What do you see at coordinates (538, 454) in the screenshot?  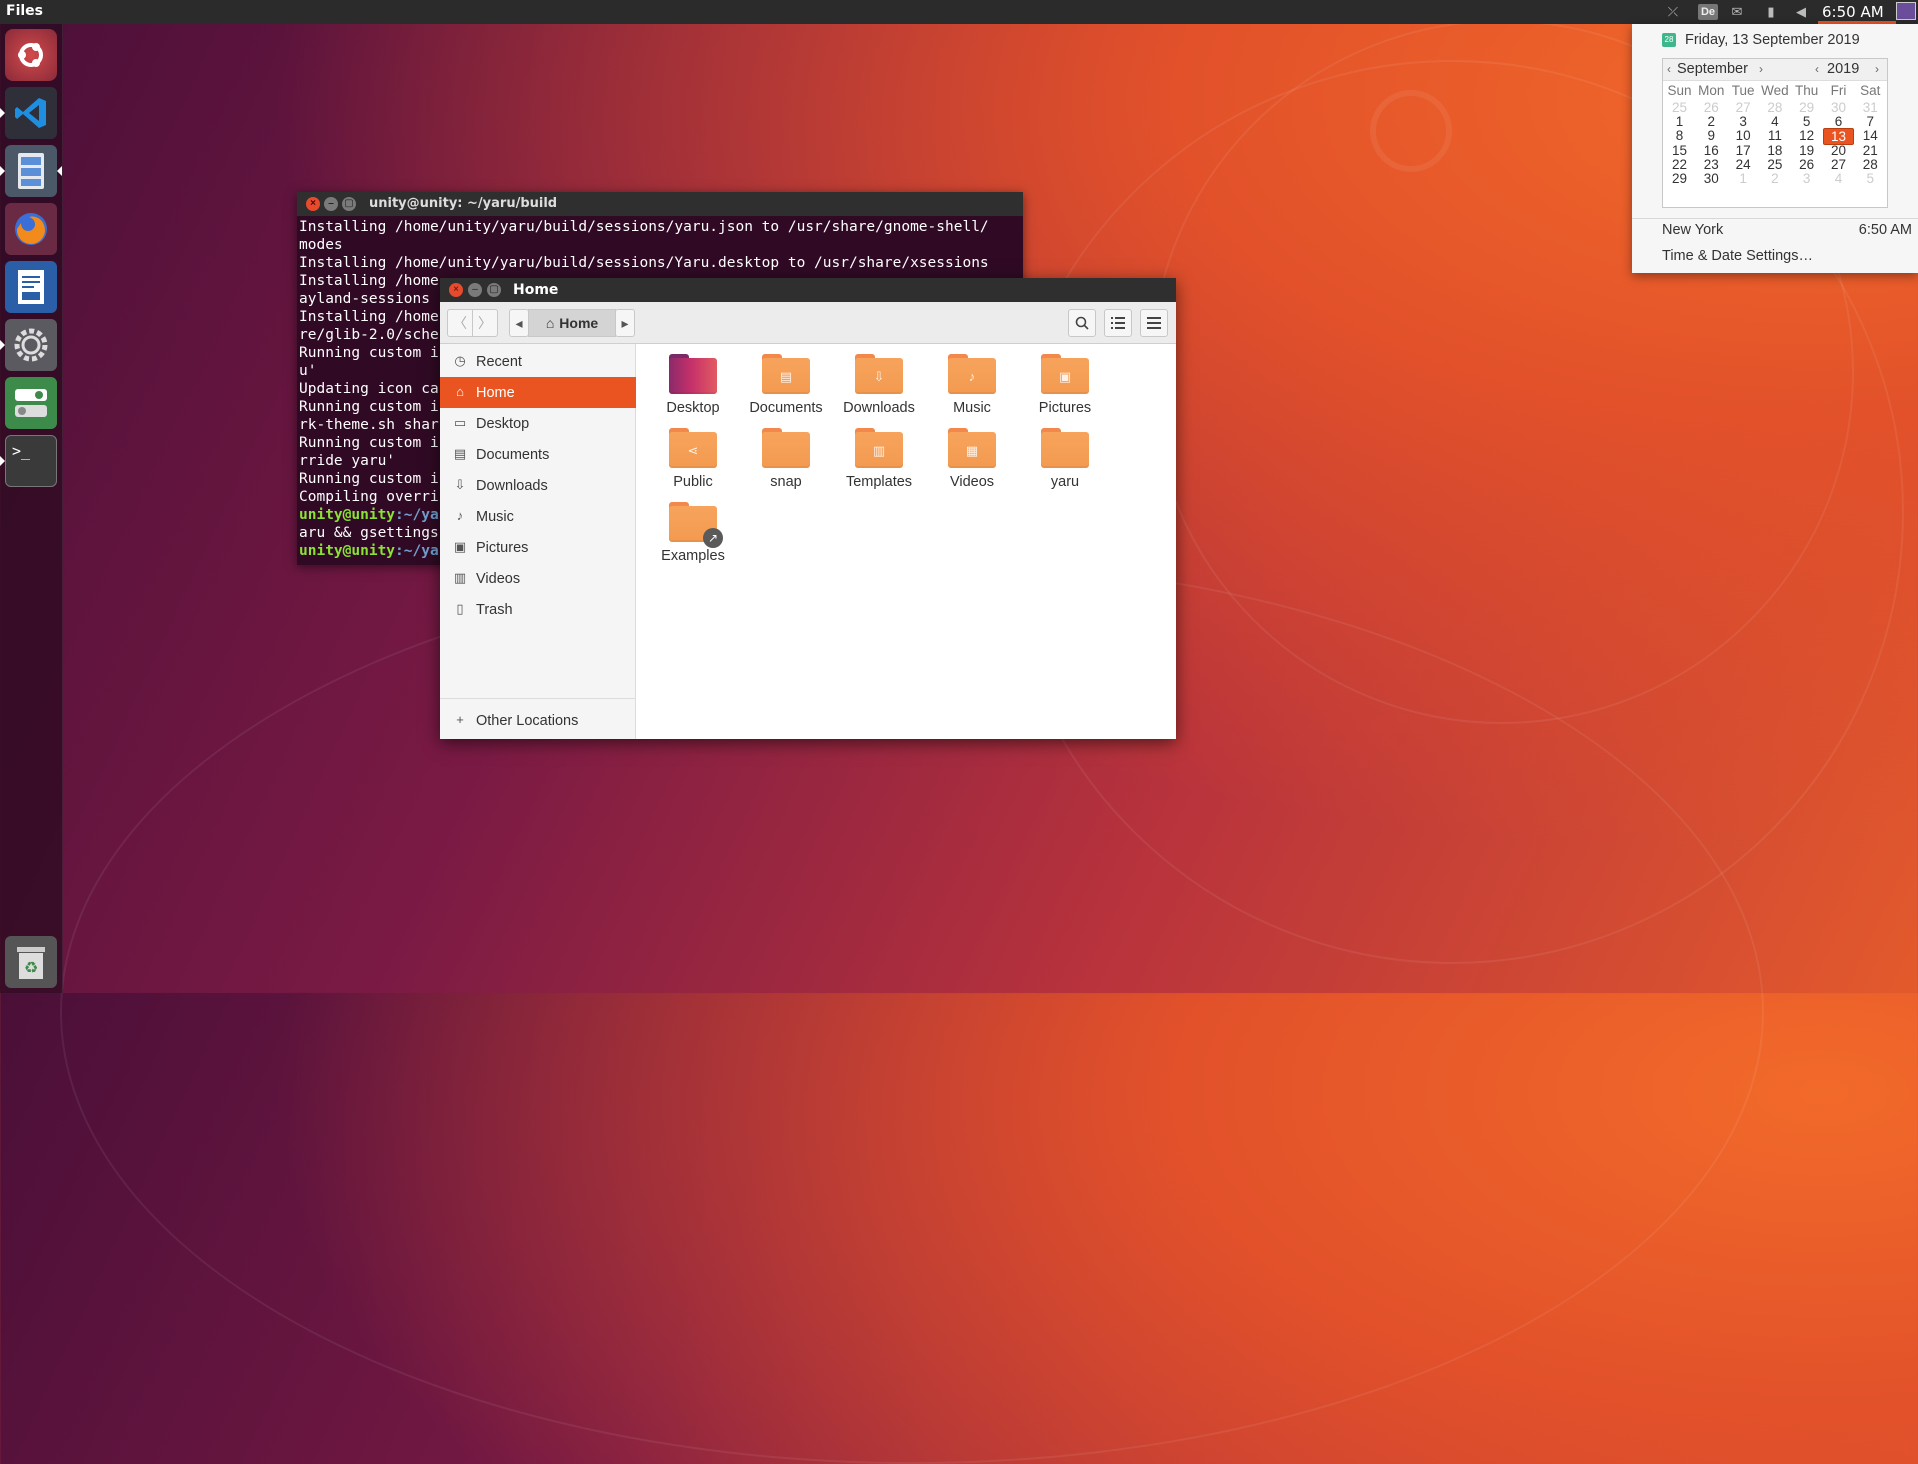 I see `sidebar-item-documents: ▤ Documents` at bounding box center [538, 454].